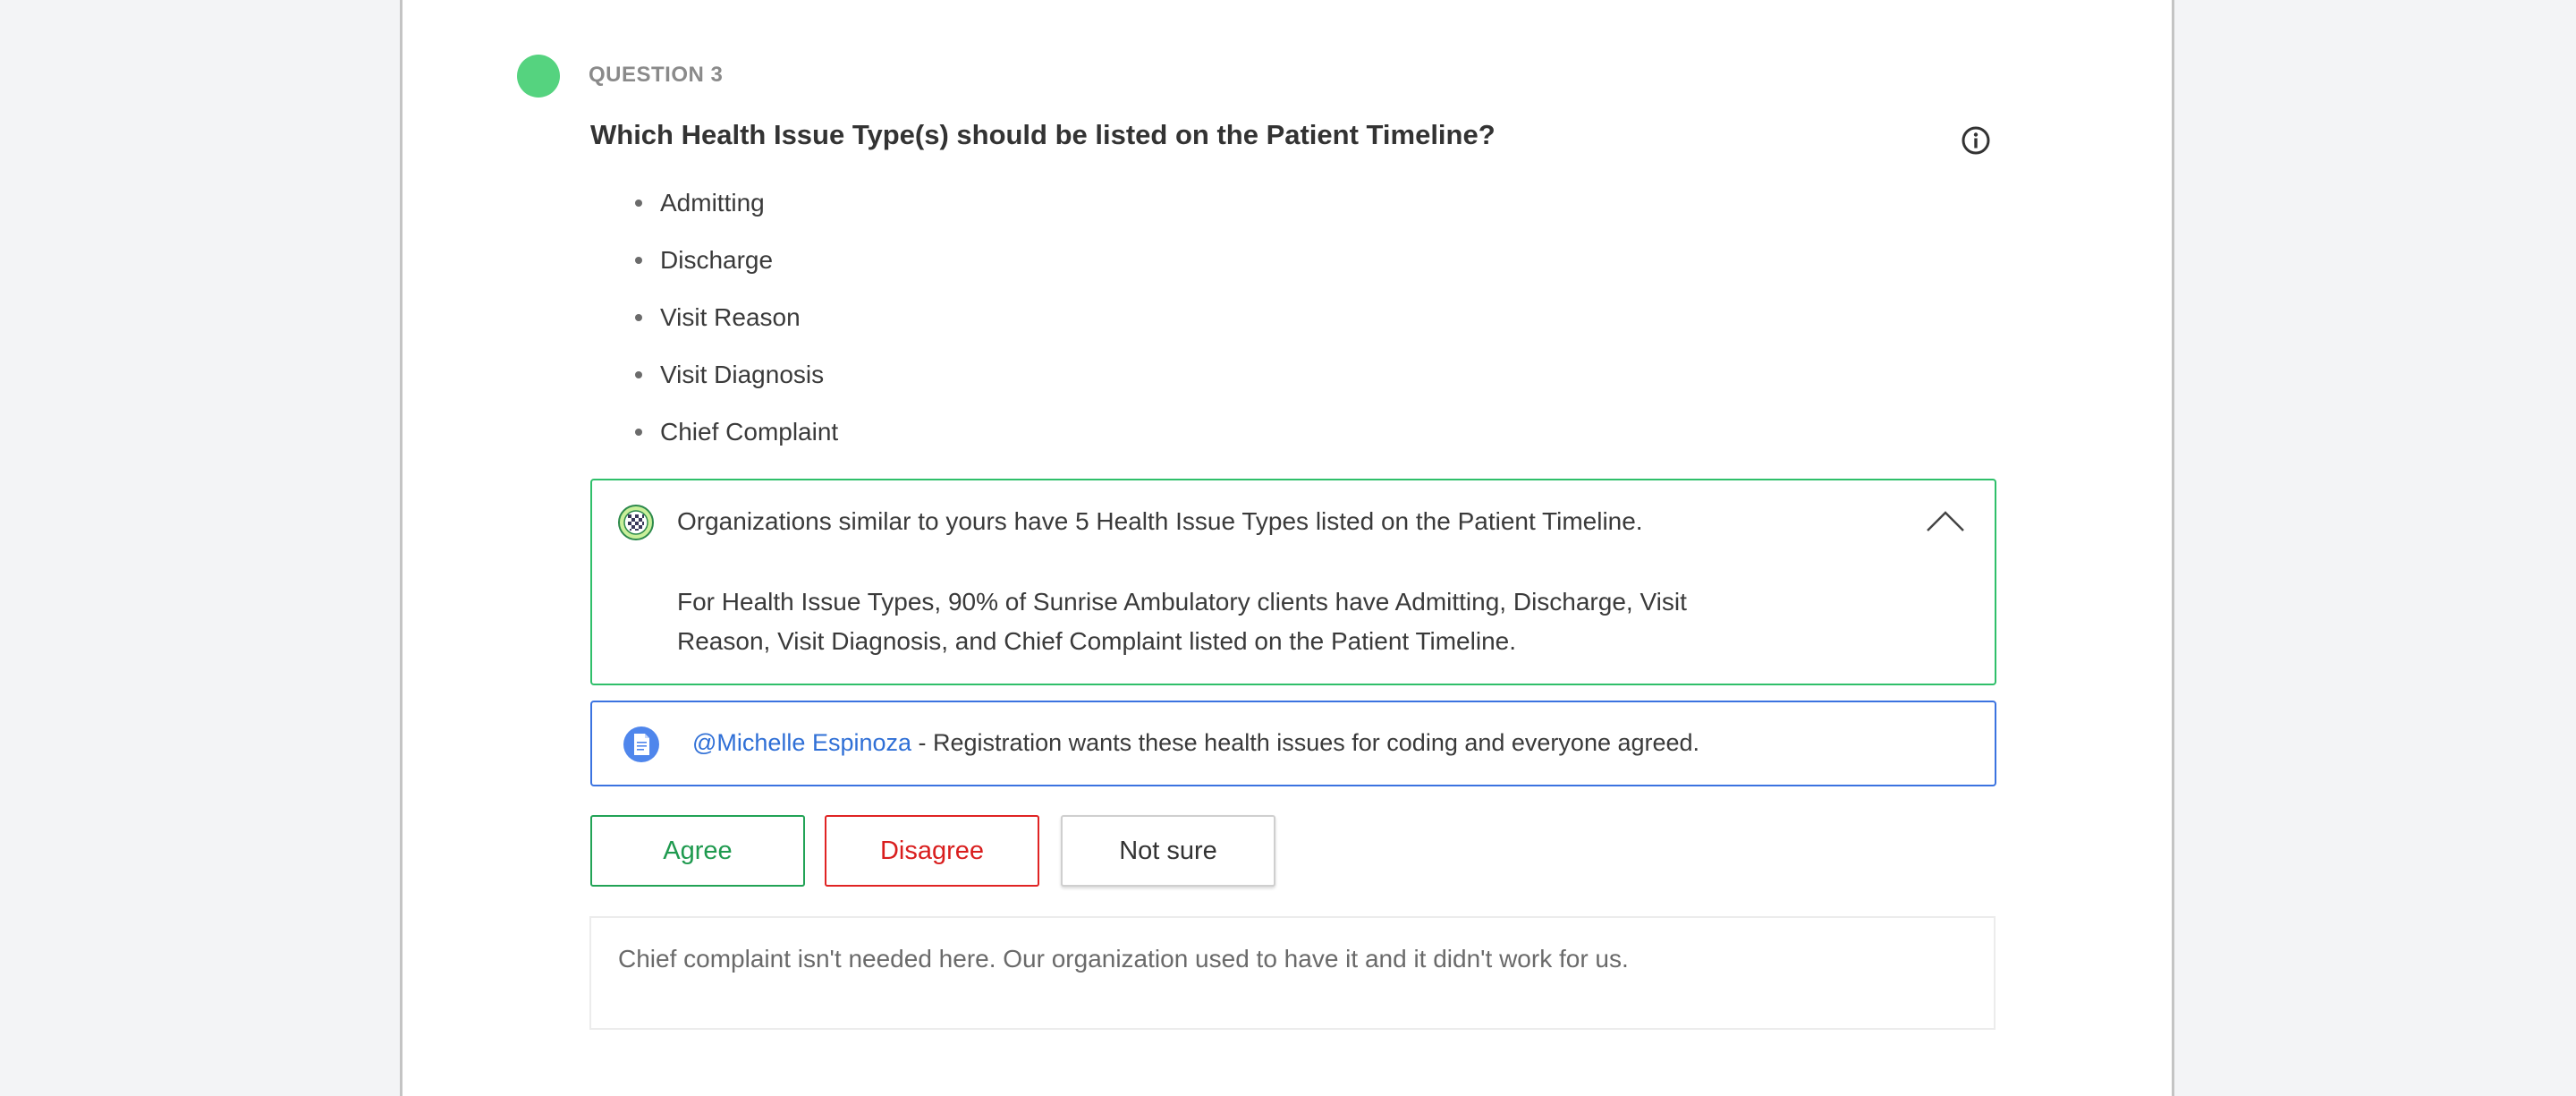 This screenshot has height=1096, width=2576. I want to click on checker-badge-icon, so click(636, 522).